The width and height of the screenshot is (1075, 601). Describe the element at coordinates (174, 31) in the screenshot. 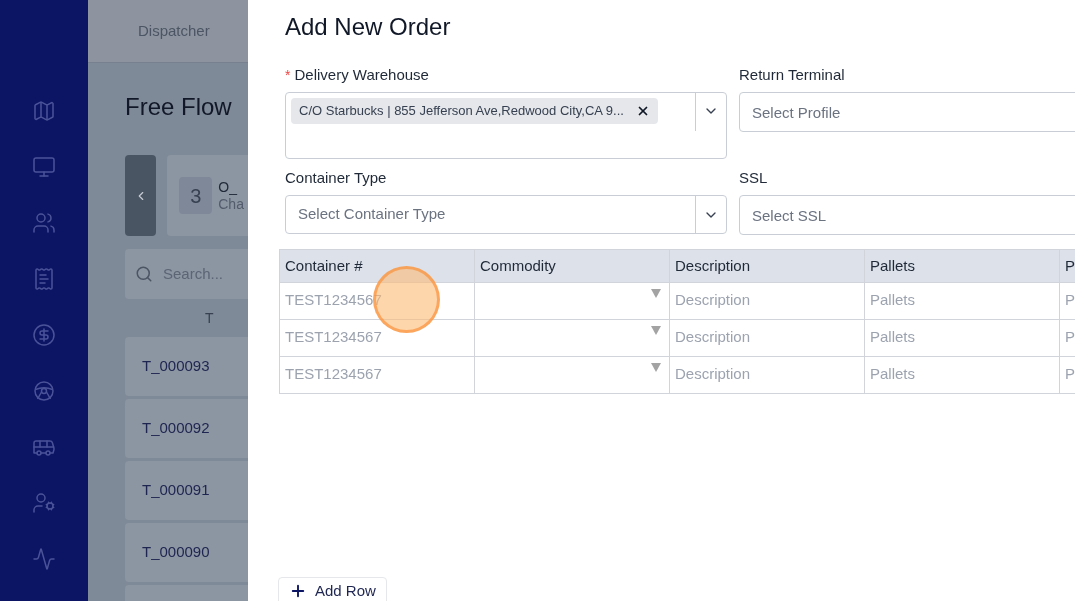

I see `nav-tab: Dispatcher` at that location.